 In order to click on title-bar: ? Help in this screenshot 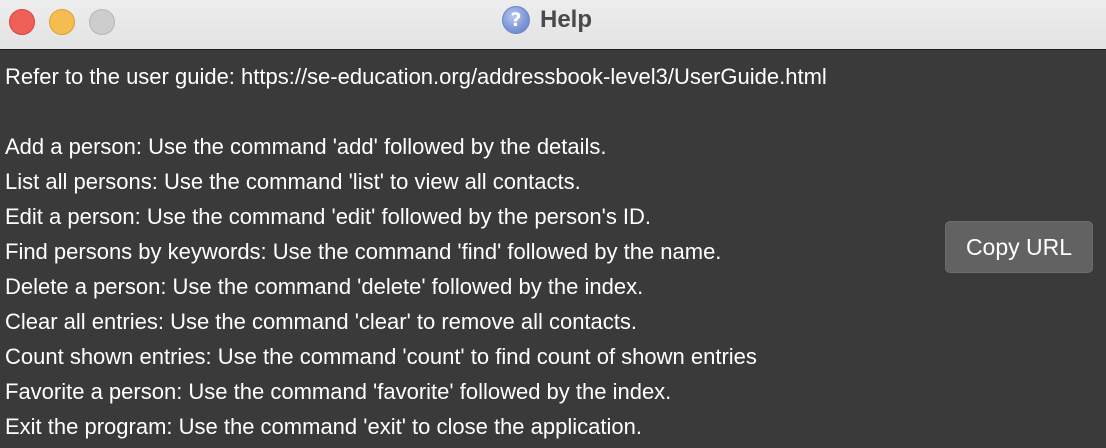, I will do `click(553, 25)`.